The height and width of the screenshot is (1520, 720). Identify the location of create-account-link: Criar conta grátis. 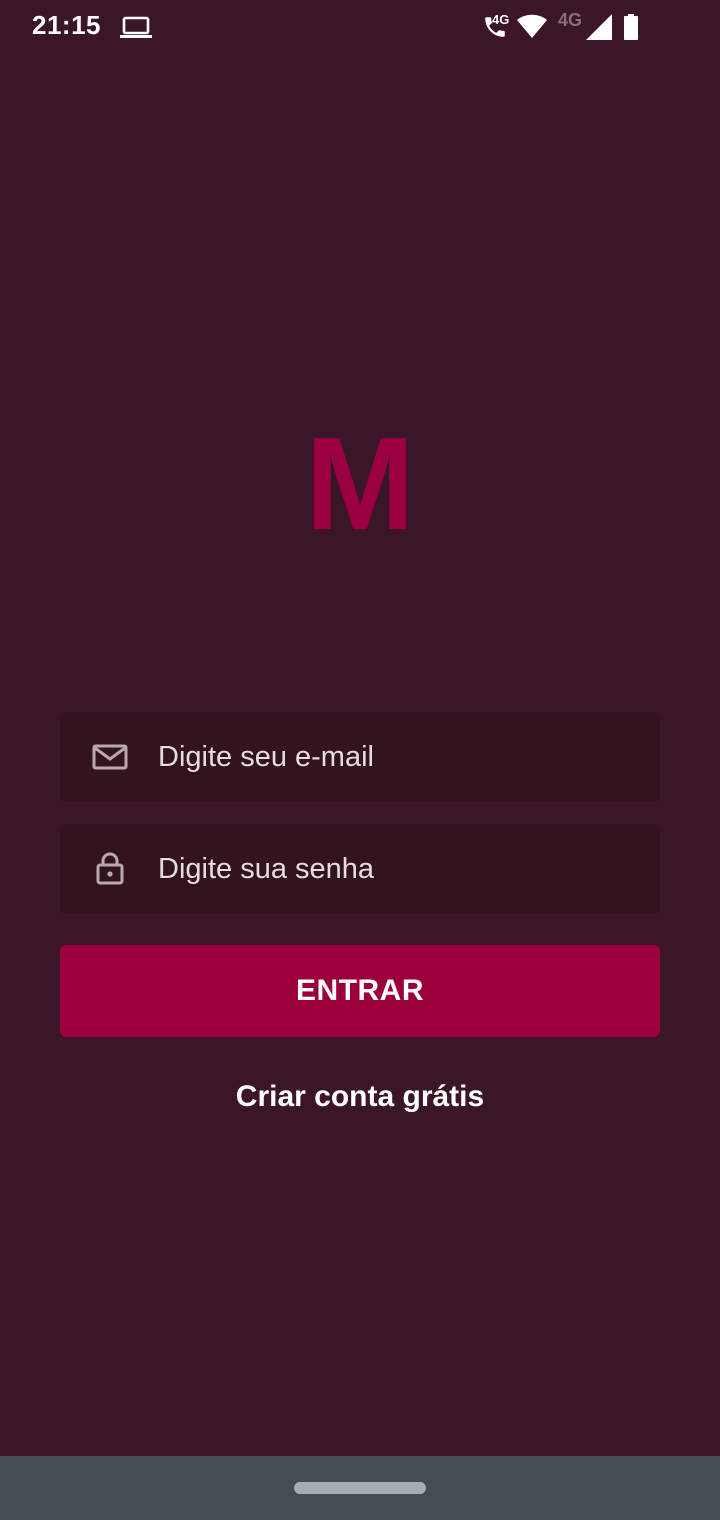
(360, 1097).